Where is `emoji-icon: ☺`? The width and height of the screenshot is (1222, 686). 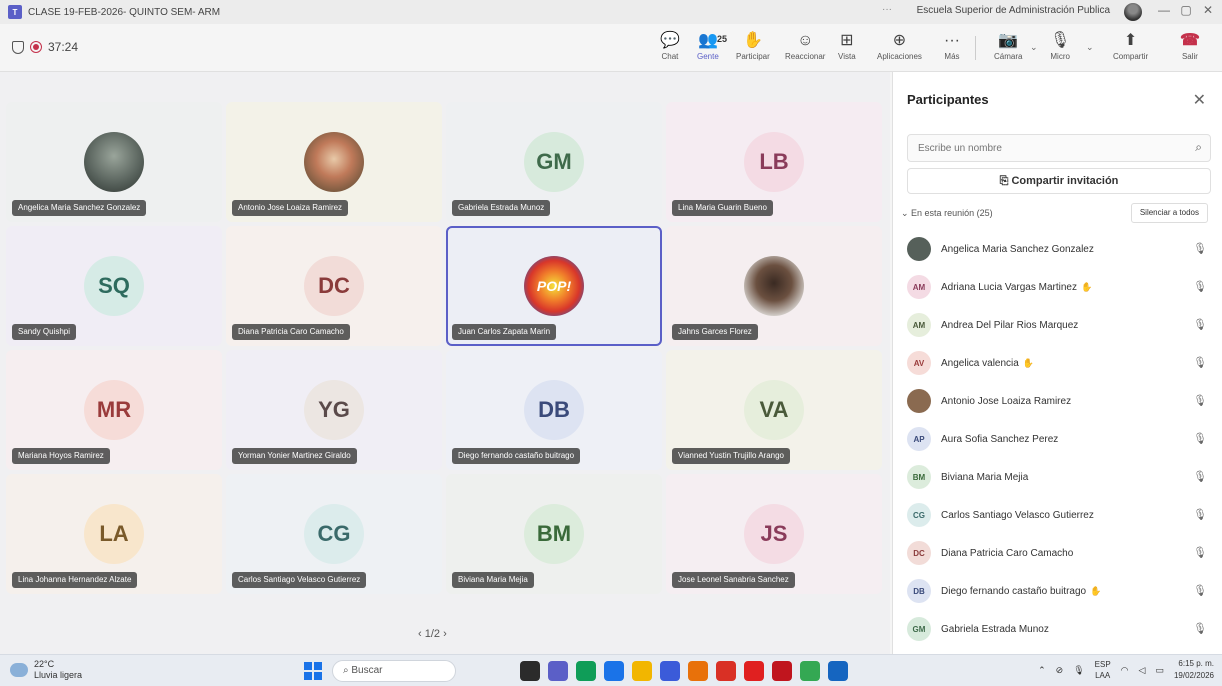
emoji-icon: ☺ is located at coordinates (805, 40).